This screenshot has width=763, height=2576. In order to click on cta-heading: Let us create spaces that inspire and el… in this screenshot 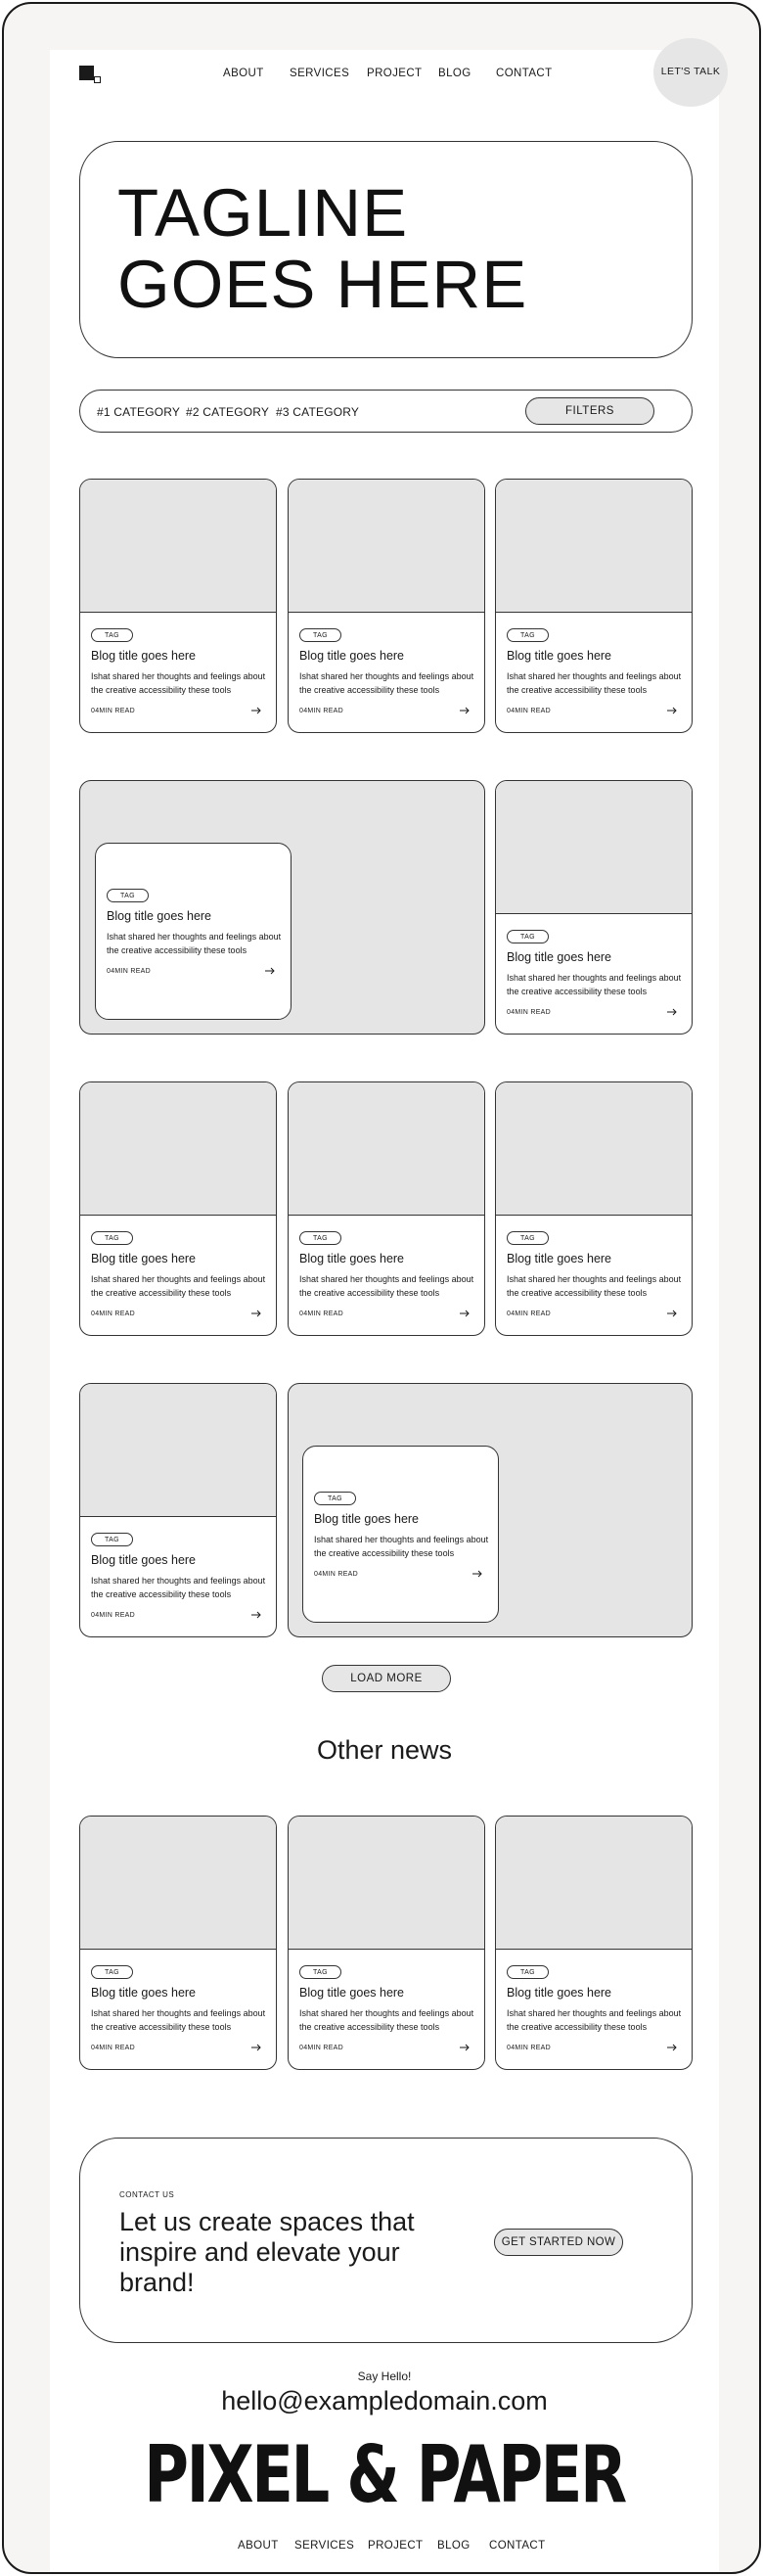, I will do `click(267, 2252)`.